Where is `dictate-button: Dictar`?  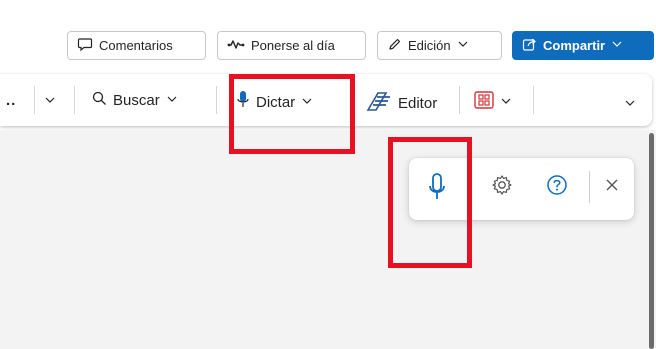 dictate-button: Dictar is located at coordinates (274, 102).